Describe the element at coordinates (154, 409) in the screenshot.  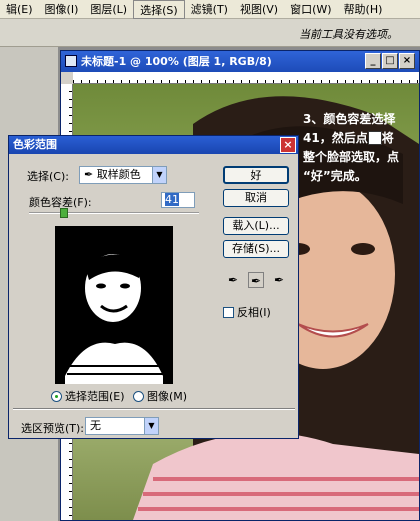
I see `divider` at that location.